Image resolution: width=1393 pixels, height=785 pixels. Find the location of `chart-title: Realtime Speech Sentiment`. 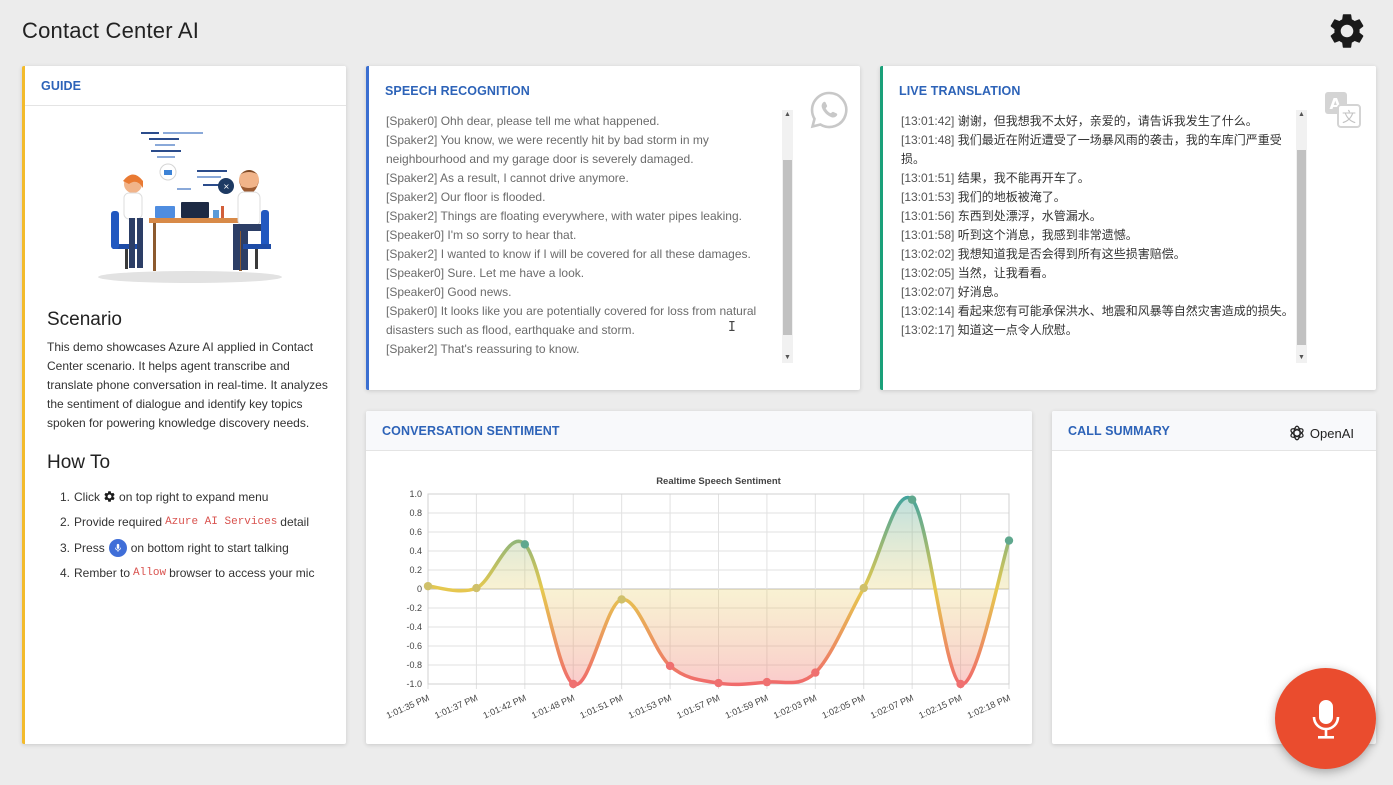

chart-title: Realtime Speech Sentiment is located at coordinates (718, 481).